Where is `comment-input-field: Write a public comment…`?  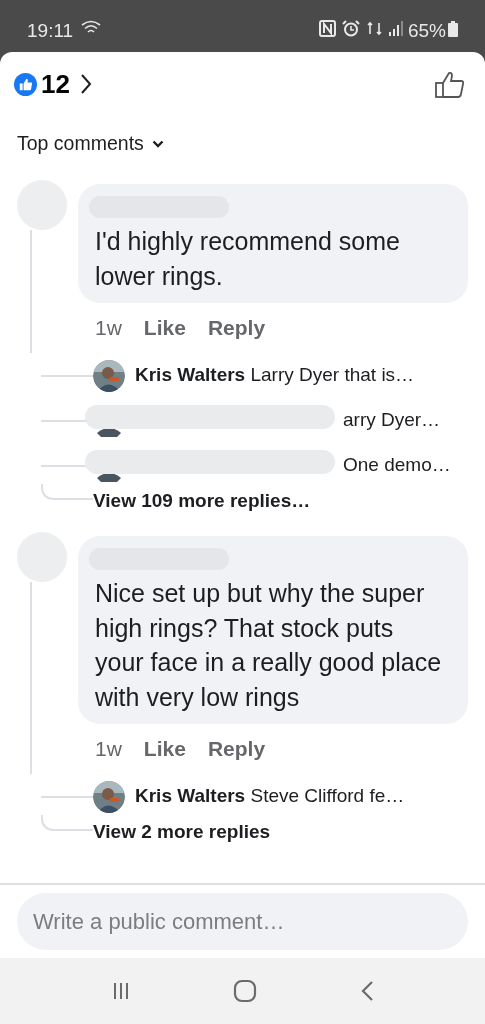
comment-input-field: Write a public comment… is located at coordinates (242, 921).